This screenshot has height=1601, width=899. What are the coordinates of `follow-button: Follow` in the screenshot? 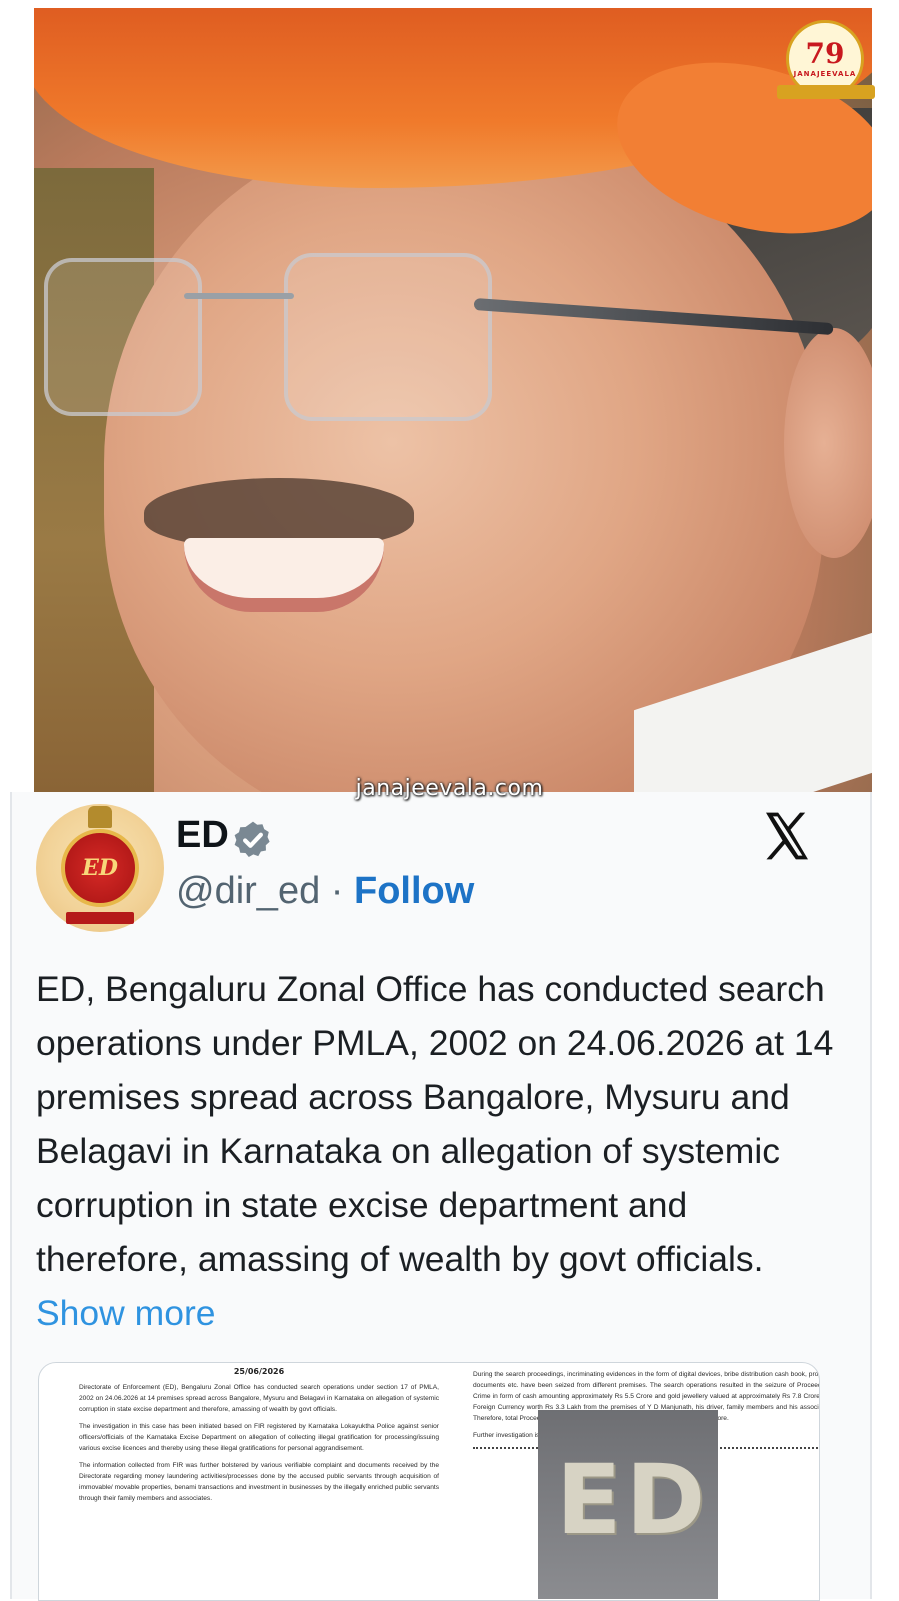 It's located at (414, 891).